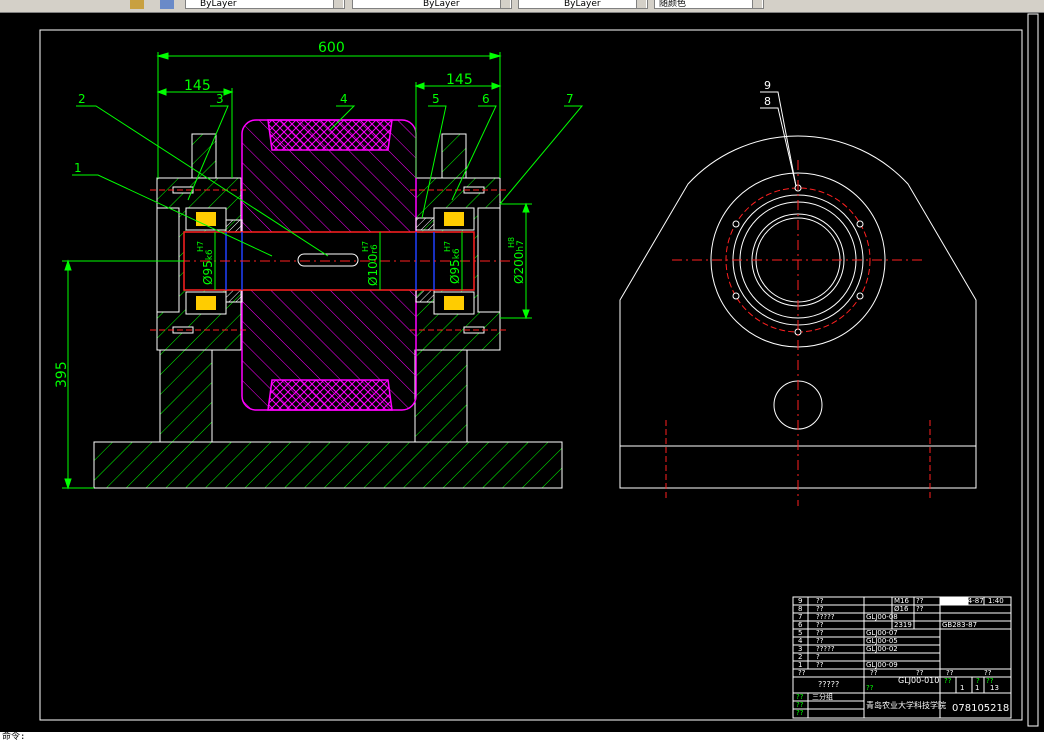  What do you see at coordinates (802, 673) in the screenshot?
I see `hdr-cell-1: ??` at bounding box center [802, 673].